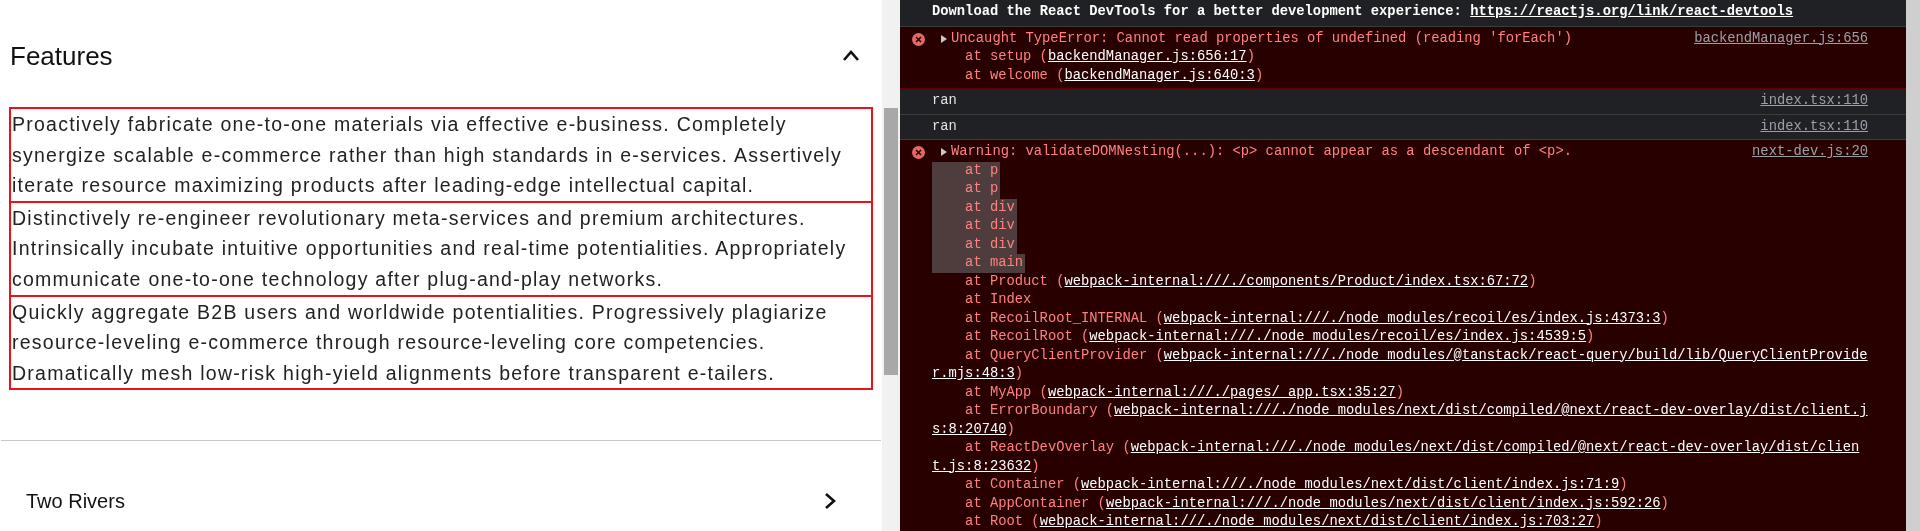 This screenshot has height=531, width=1920. Describe the element at coordinates (1400, 392) in the screenshot. I see `stack-frame: at MyApp (webpack-internal:///./pages/_app.tsx:35:27)` at that location.